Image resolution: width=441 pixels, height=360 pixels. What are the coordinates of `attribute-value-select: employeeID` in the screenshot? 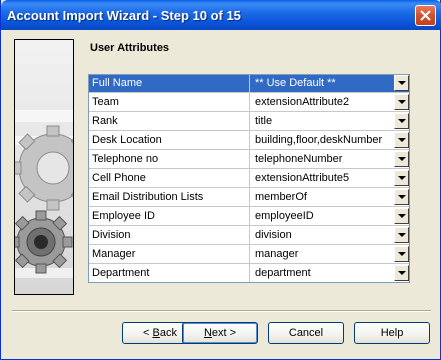 It's located at (322, 216).